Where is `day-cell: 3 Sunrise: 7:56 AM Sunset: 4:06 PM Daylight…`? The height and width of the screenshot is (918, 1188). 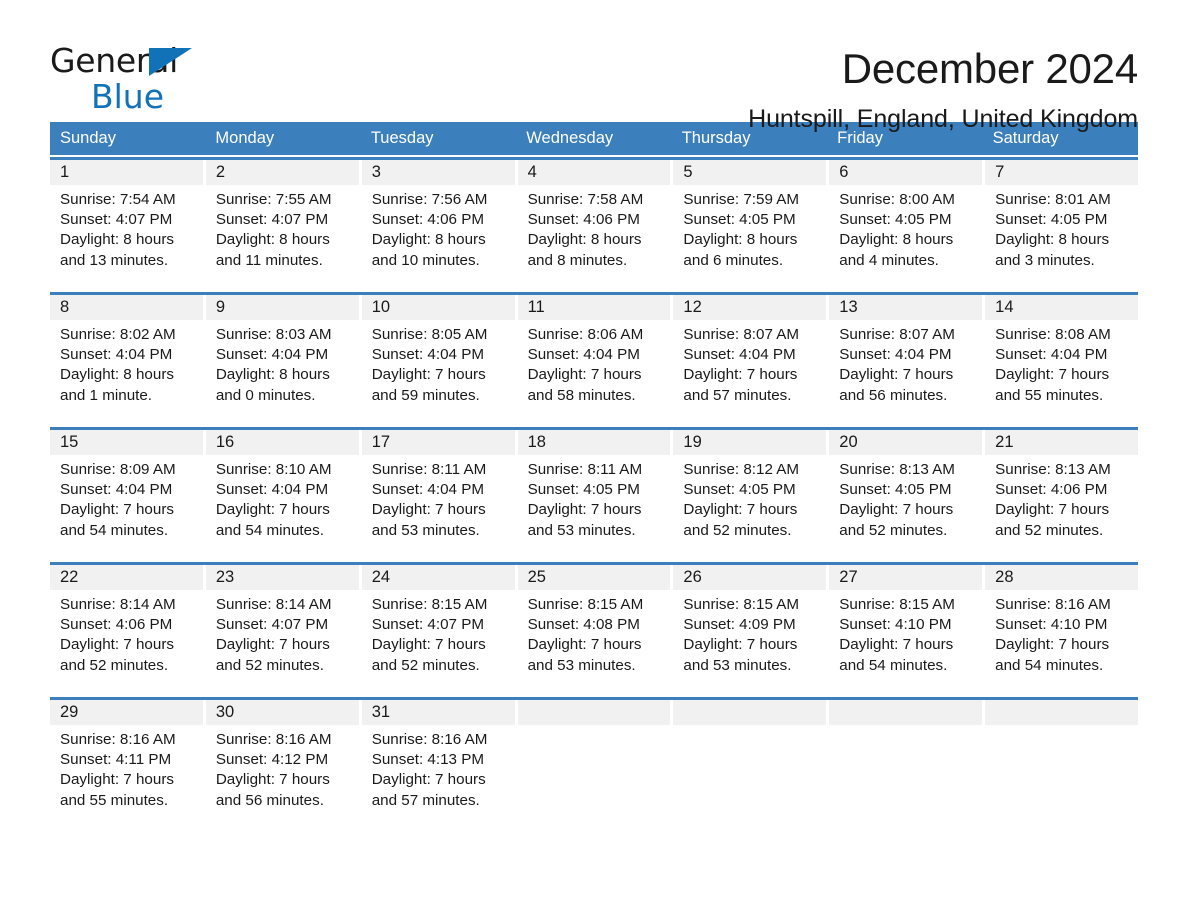
day-cell: 3 Sunrise: 7:56 AM Sunset: 4:06 PM Daylight… is located at coordinates (438, 219).